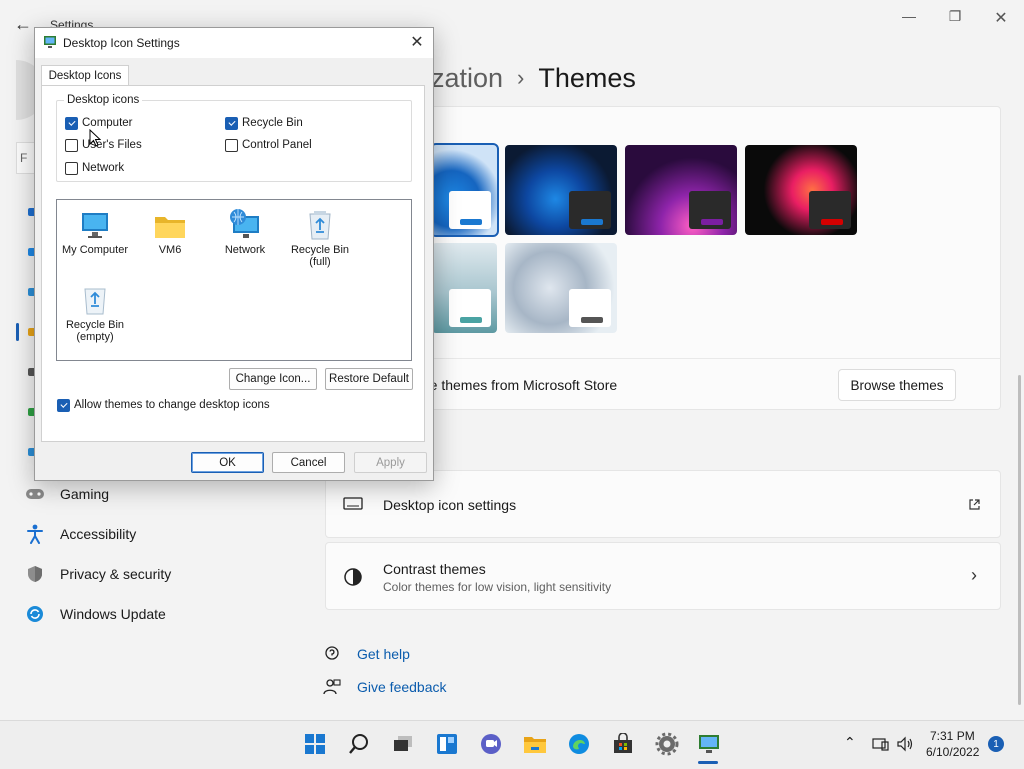  Describe the element at coordinates (98, 534) in the screenshot. I see `sidebar-item-label: Accessibility` at that location.